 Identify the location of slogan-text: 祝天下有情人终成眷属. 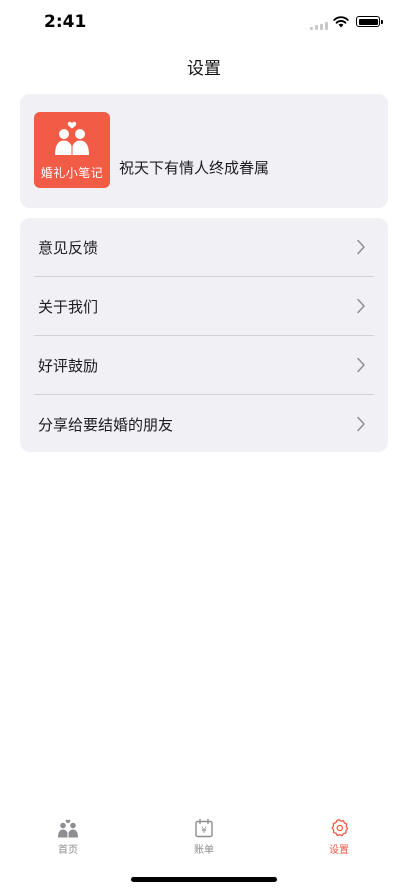
(194, 168).